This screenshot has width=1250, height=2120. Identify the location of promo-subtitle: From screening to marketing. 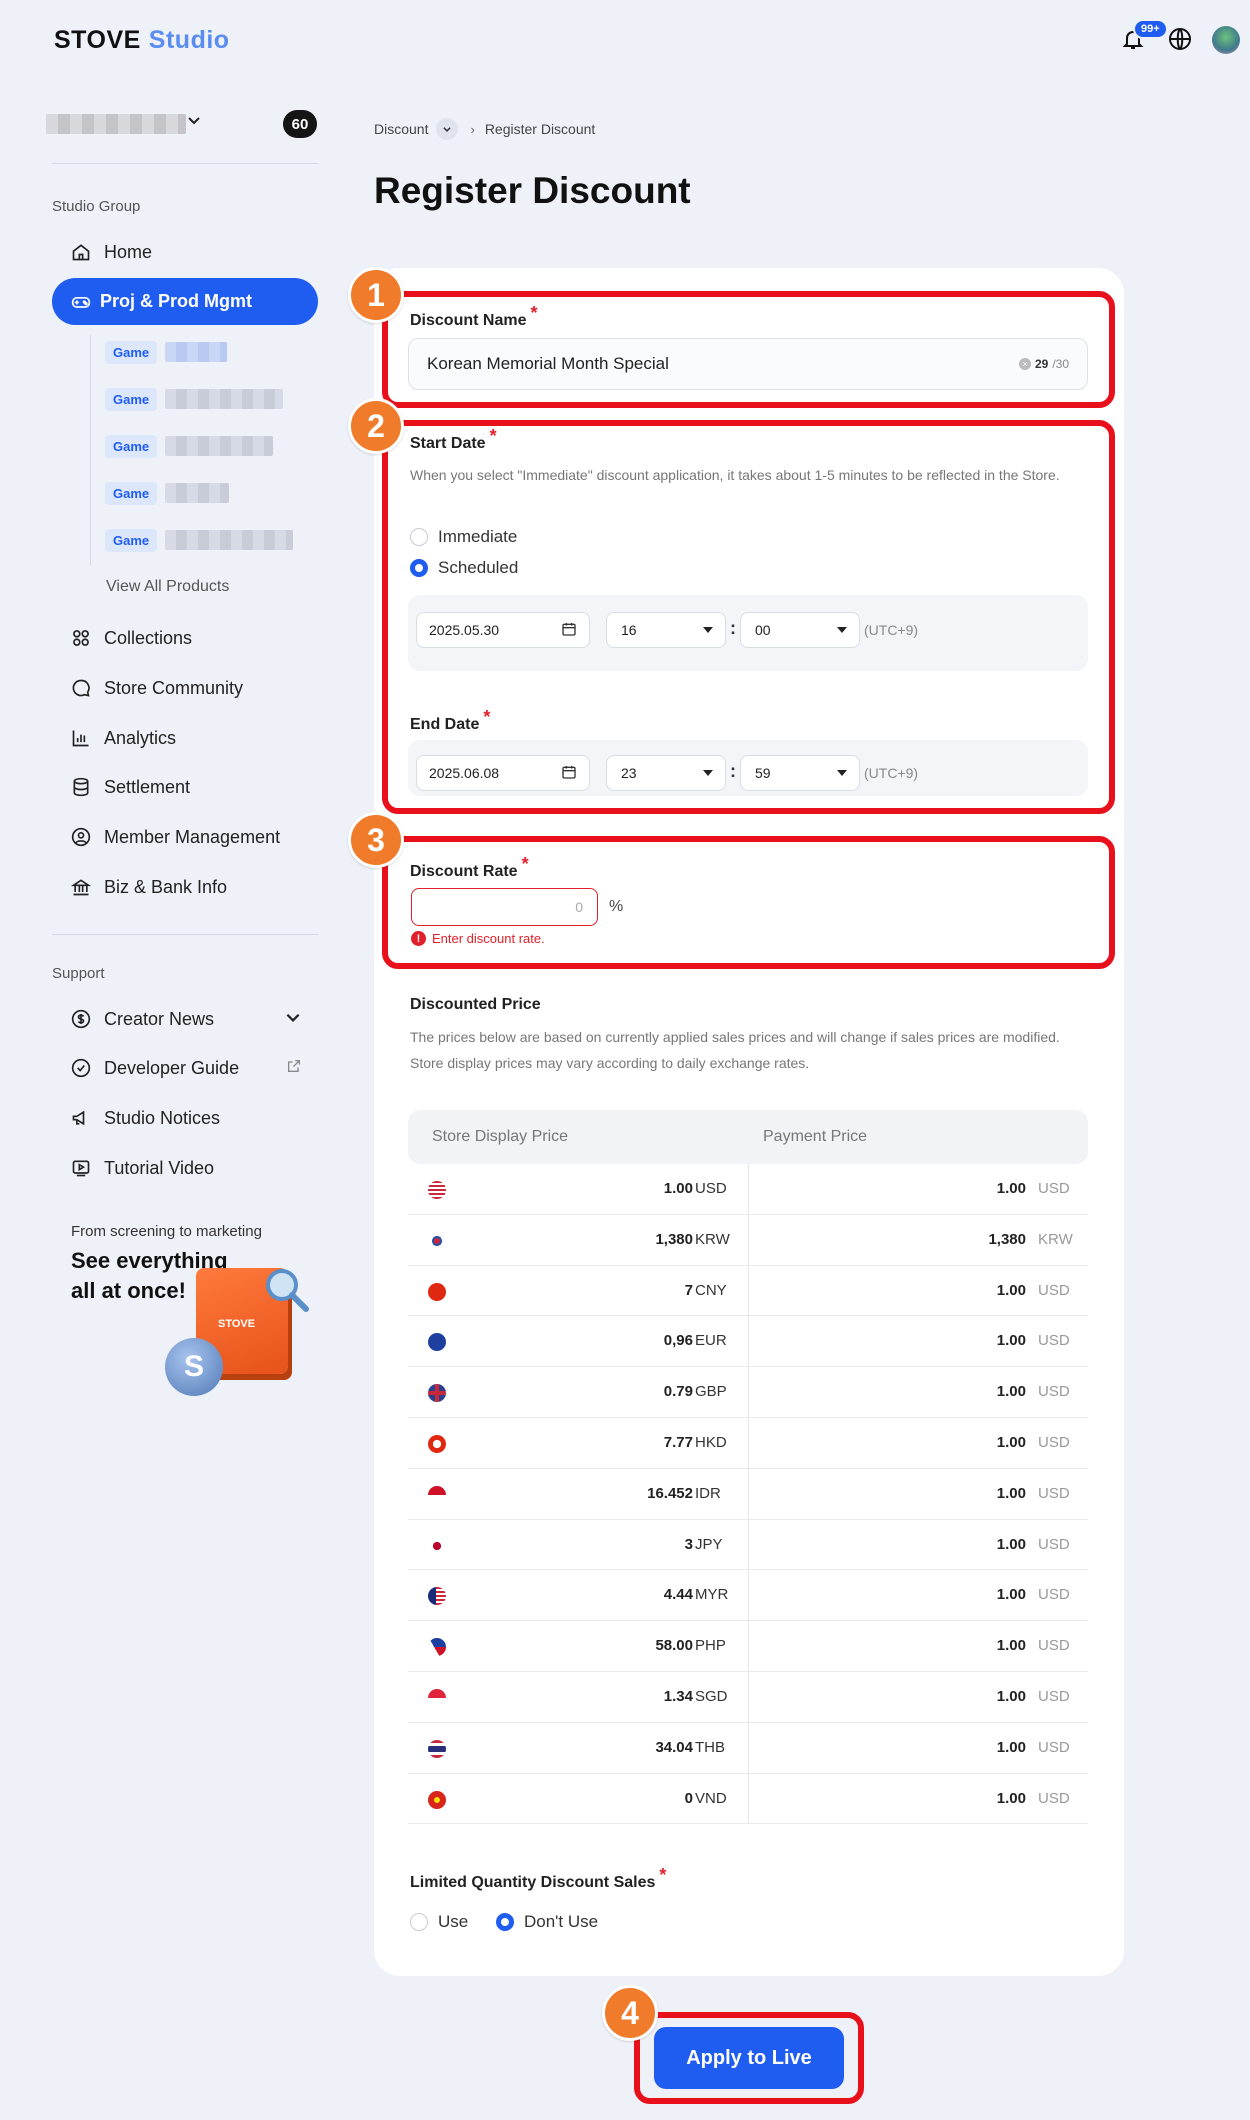
(166, 1231).